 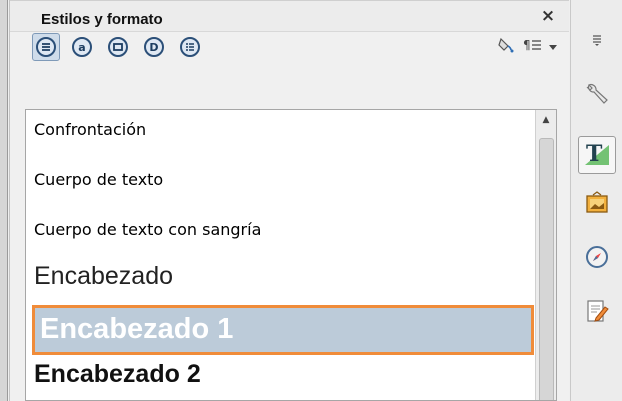 I want to click on navigator-icon, so click(x=597, y=259).